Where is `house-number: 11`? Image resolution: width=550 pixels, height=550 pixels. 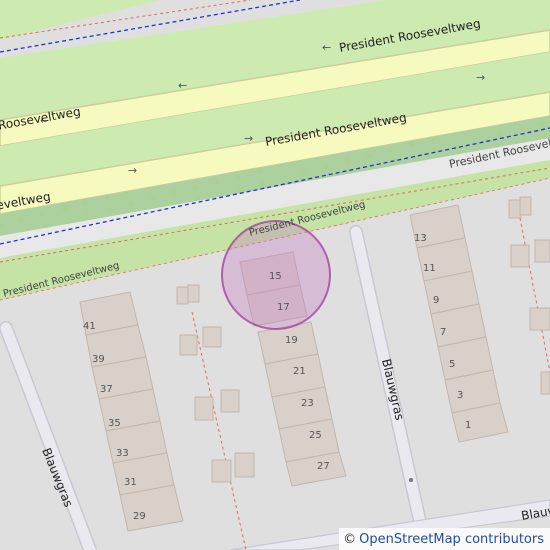 house-number: 11 is located at coordinates (429, 268).